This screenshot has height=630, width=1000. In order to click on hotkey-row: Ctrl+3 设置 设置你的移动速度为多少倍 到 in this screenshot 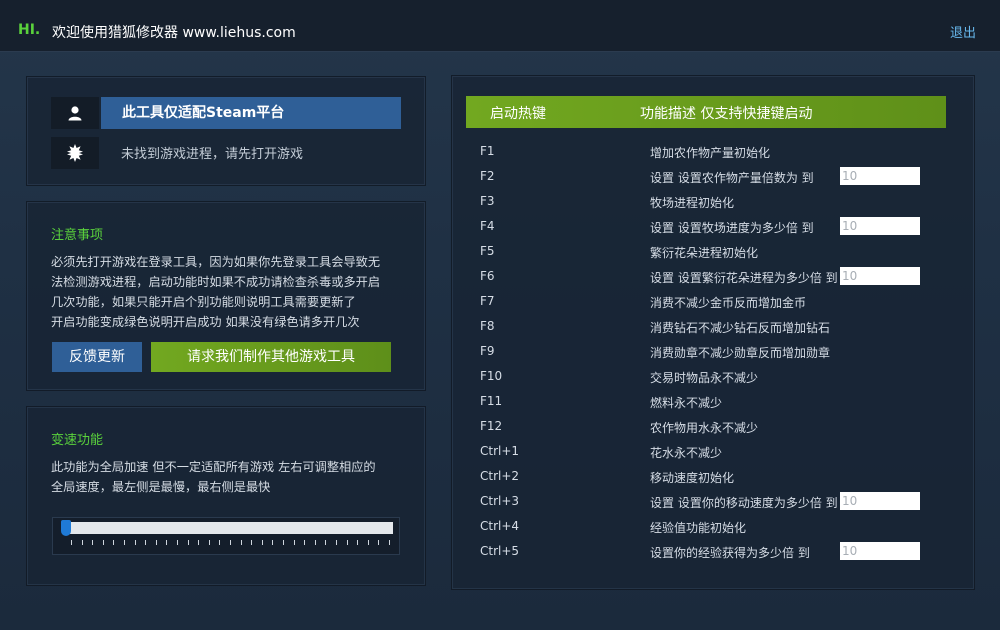, I will do `click(714, 502)`.